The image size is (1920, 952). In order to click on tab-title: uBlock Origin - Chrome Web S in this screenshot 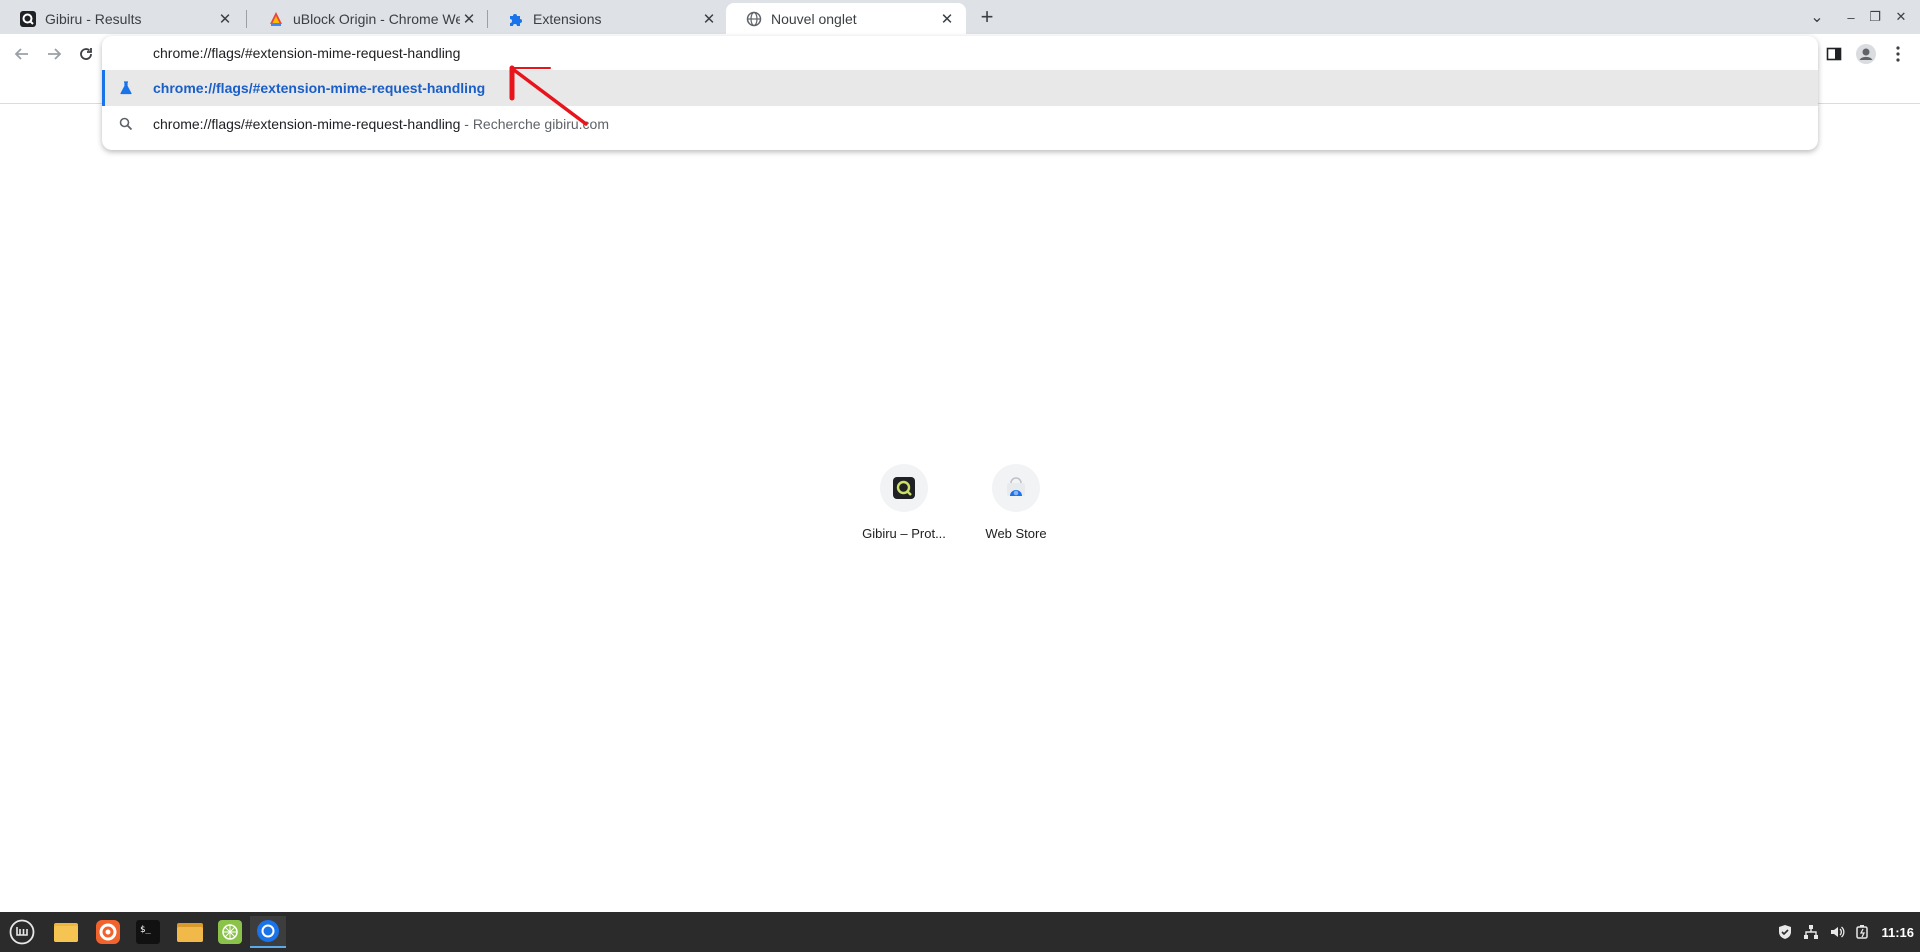, I will do `click(376, 18)`.